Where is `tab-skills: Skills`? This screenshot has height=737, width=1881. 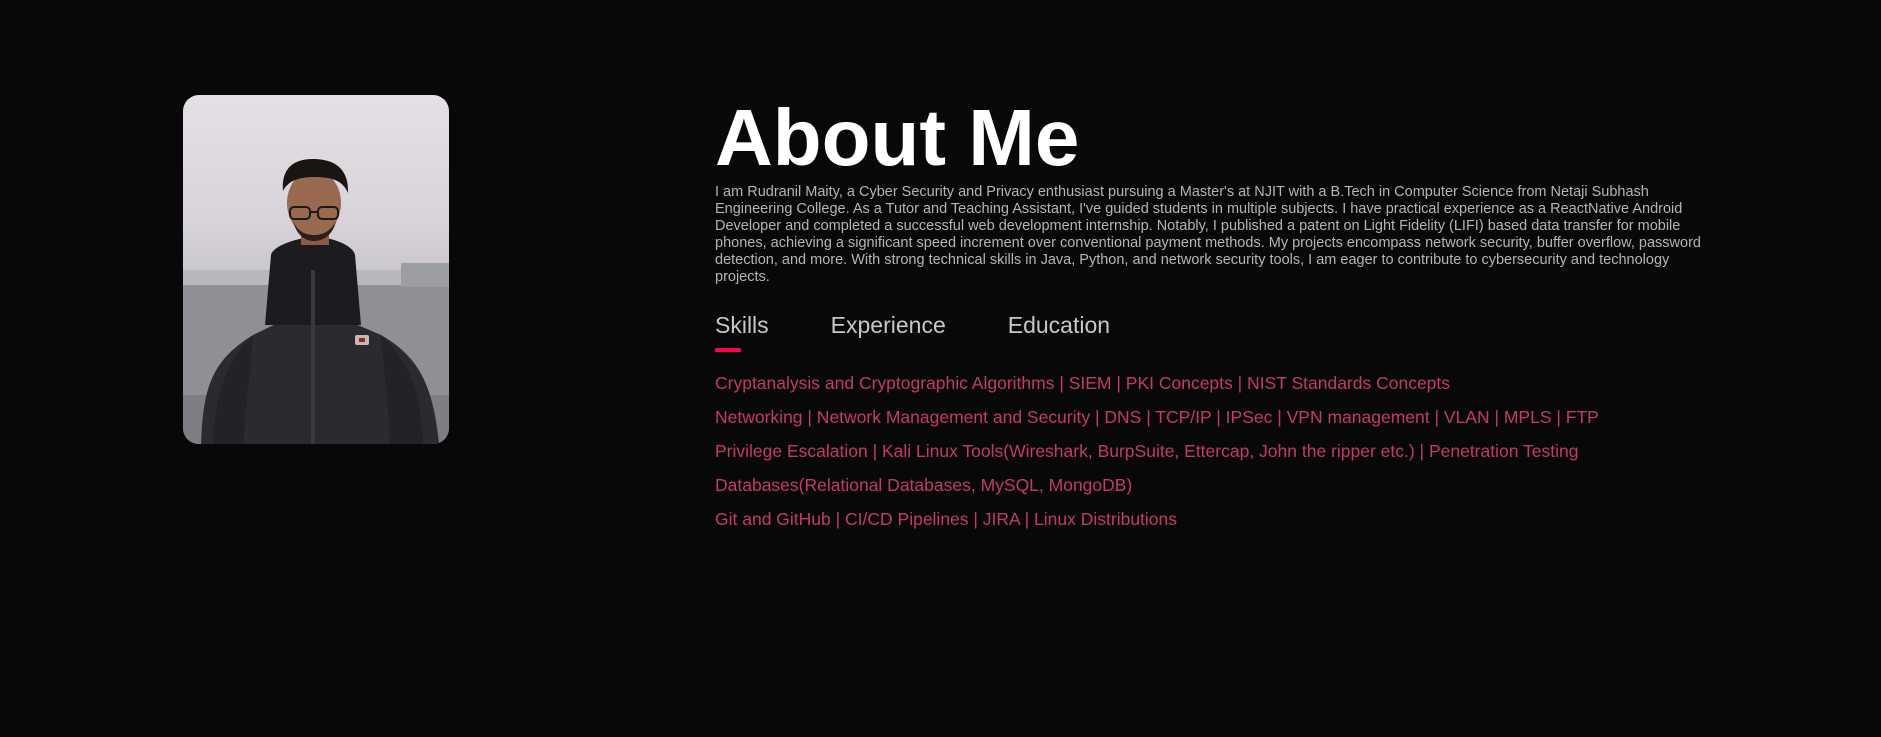
tab-skills: Skills is located at coordinates (742, 334).